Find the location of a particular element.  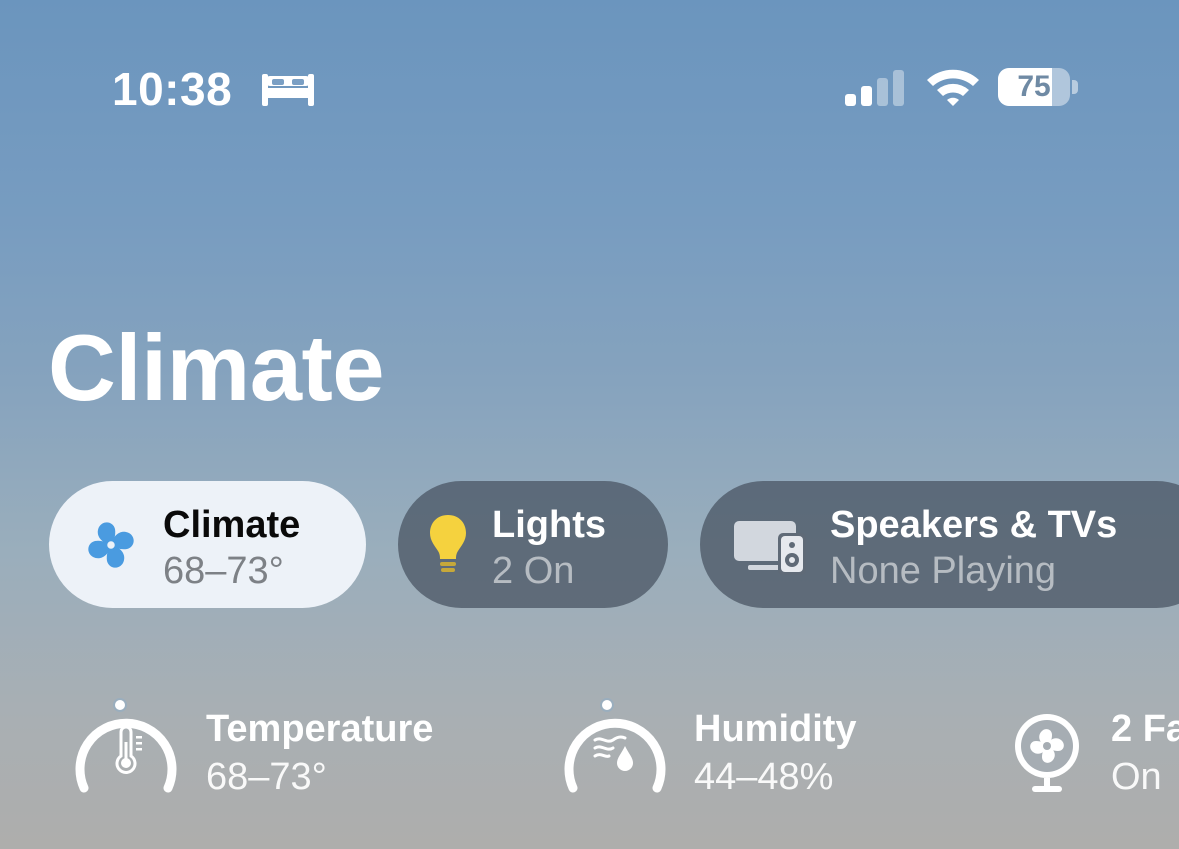

lightbulb-icon is located at coordinates (448, 543).